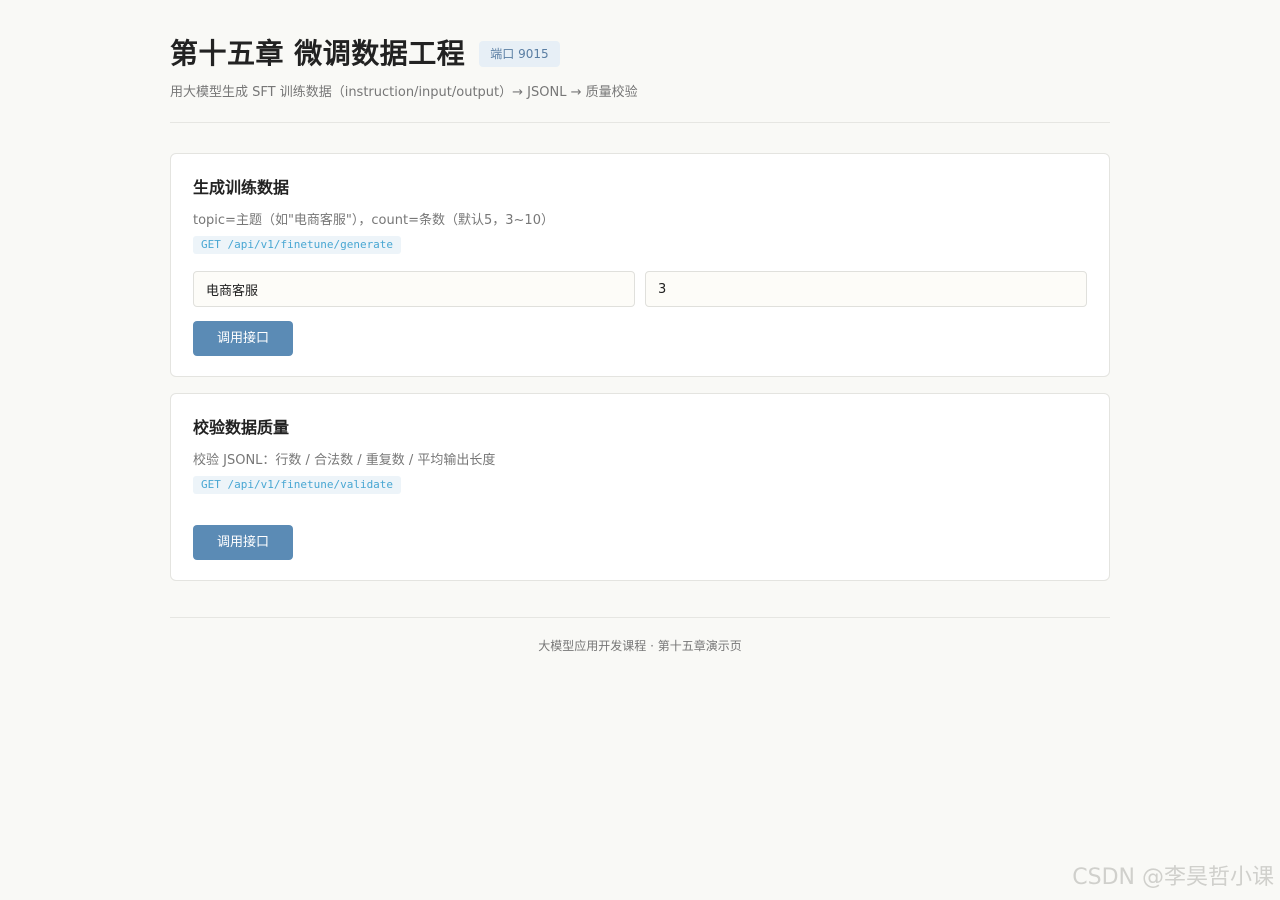  Describe the element at coordinates (241, 427) in the screenshot. I see `validate-card-title: 校验数据质量` at that location.